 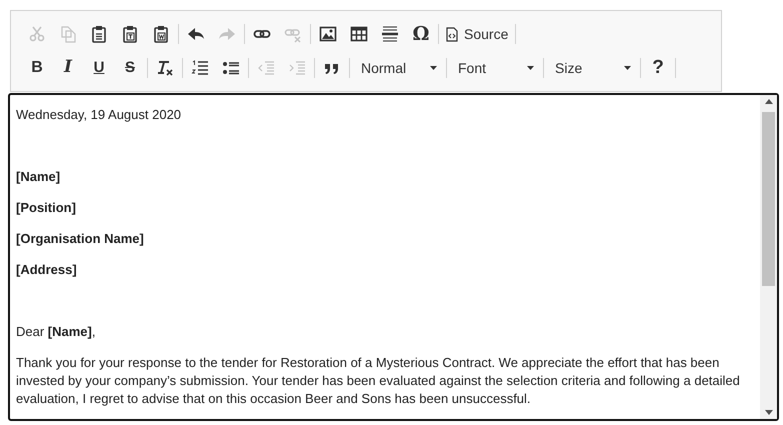 I want to click on bulleted-list-icon, so click(x=231, y=68).